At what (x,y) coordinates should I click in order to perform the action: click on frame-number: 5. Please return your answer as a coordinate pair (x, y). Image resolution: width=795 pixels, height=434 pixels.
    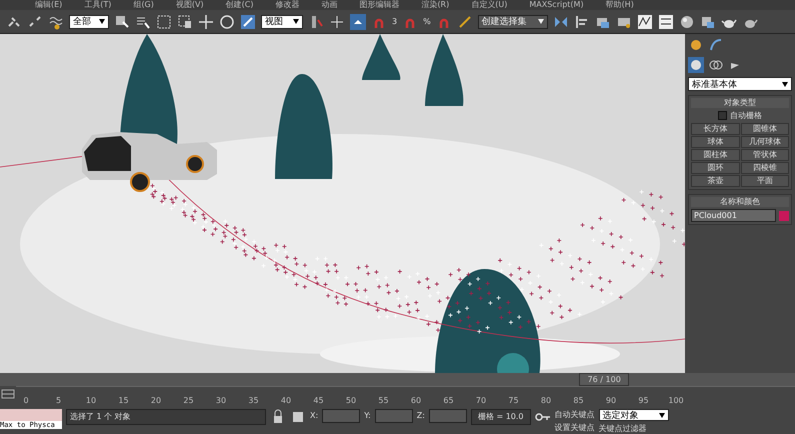
    Looking at the image, I should click on (59, 400).